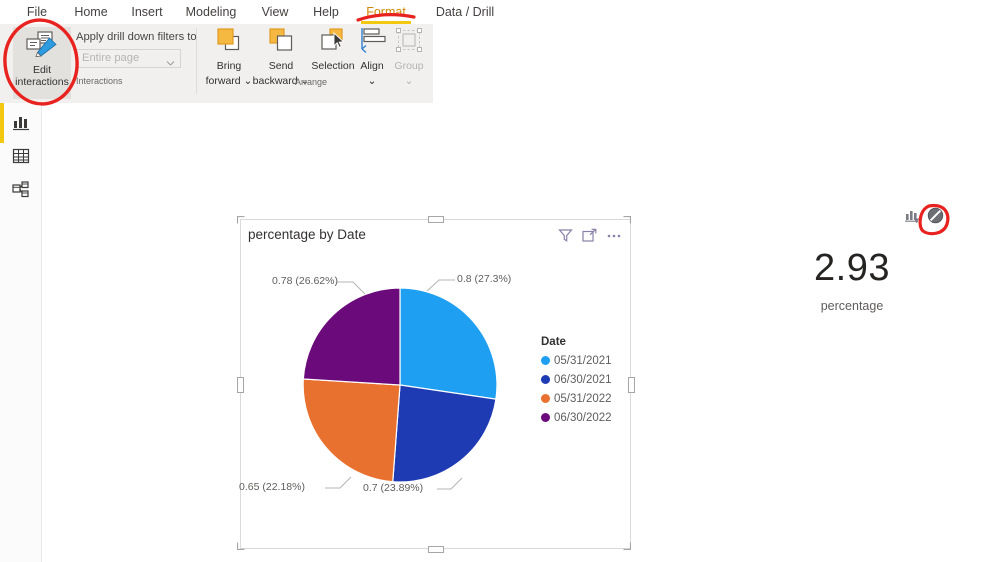  I want to click on pie-slice-05-31-2022, so click(351, 430).